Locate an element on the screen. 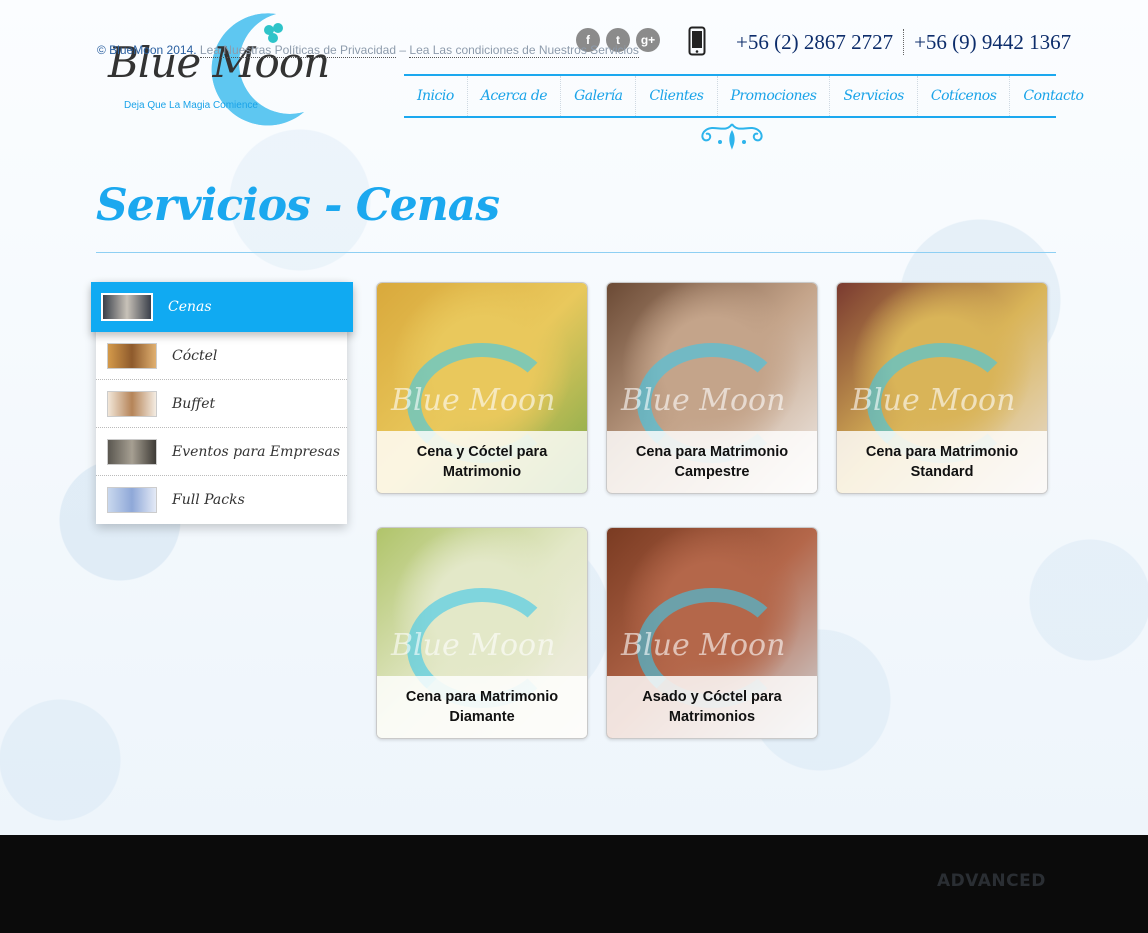 This screenshot has height=933, width=1148. sidebar-item-coctel: Cóctel is located at coordinates (221, 356).